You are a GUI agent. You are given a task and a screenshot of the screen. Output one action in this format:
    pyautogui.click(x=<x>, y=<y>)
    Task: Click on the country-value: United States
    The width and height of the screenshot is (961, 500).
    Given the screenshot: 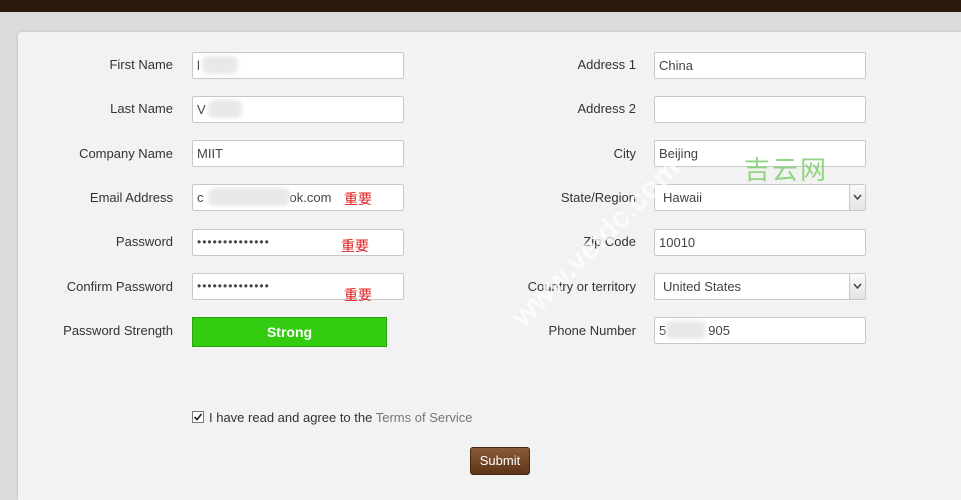 What is the action you would take?
    pyautogui.click(x=702, y=286)
    